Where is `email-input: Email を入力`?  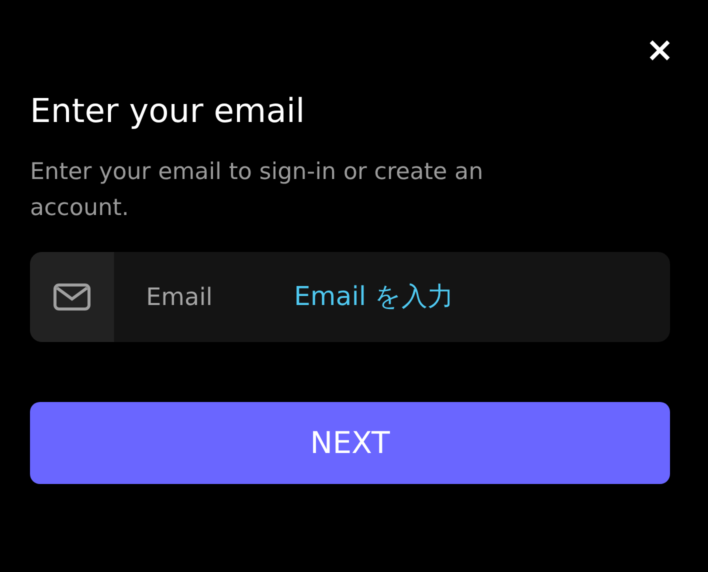
email-input: Email を入力 is located at coordinates (481, 297).